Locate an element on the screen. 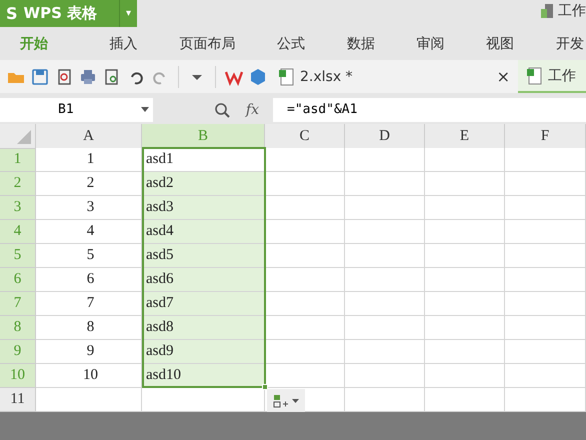  column-header: C is located at coordinates (305, 136).